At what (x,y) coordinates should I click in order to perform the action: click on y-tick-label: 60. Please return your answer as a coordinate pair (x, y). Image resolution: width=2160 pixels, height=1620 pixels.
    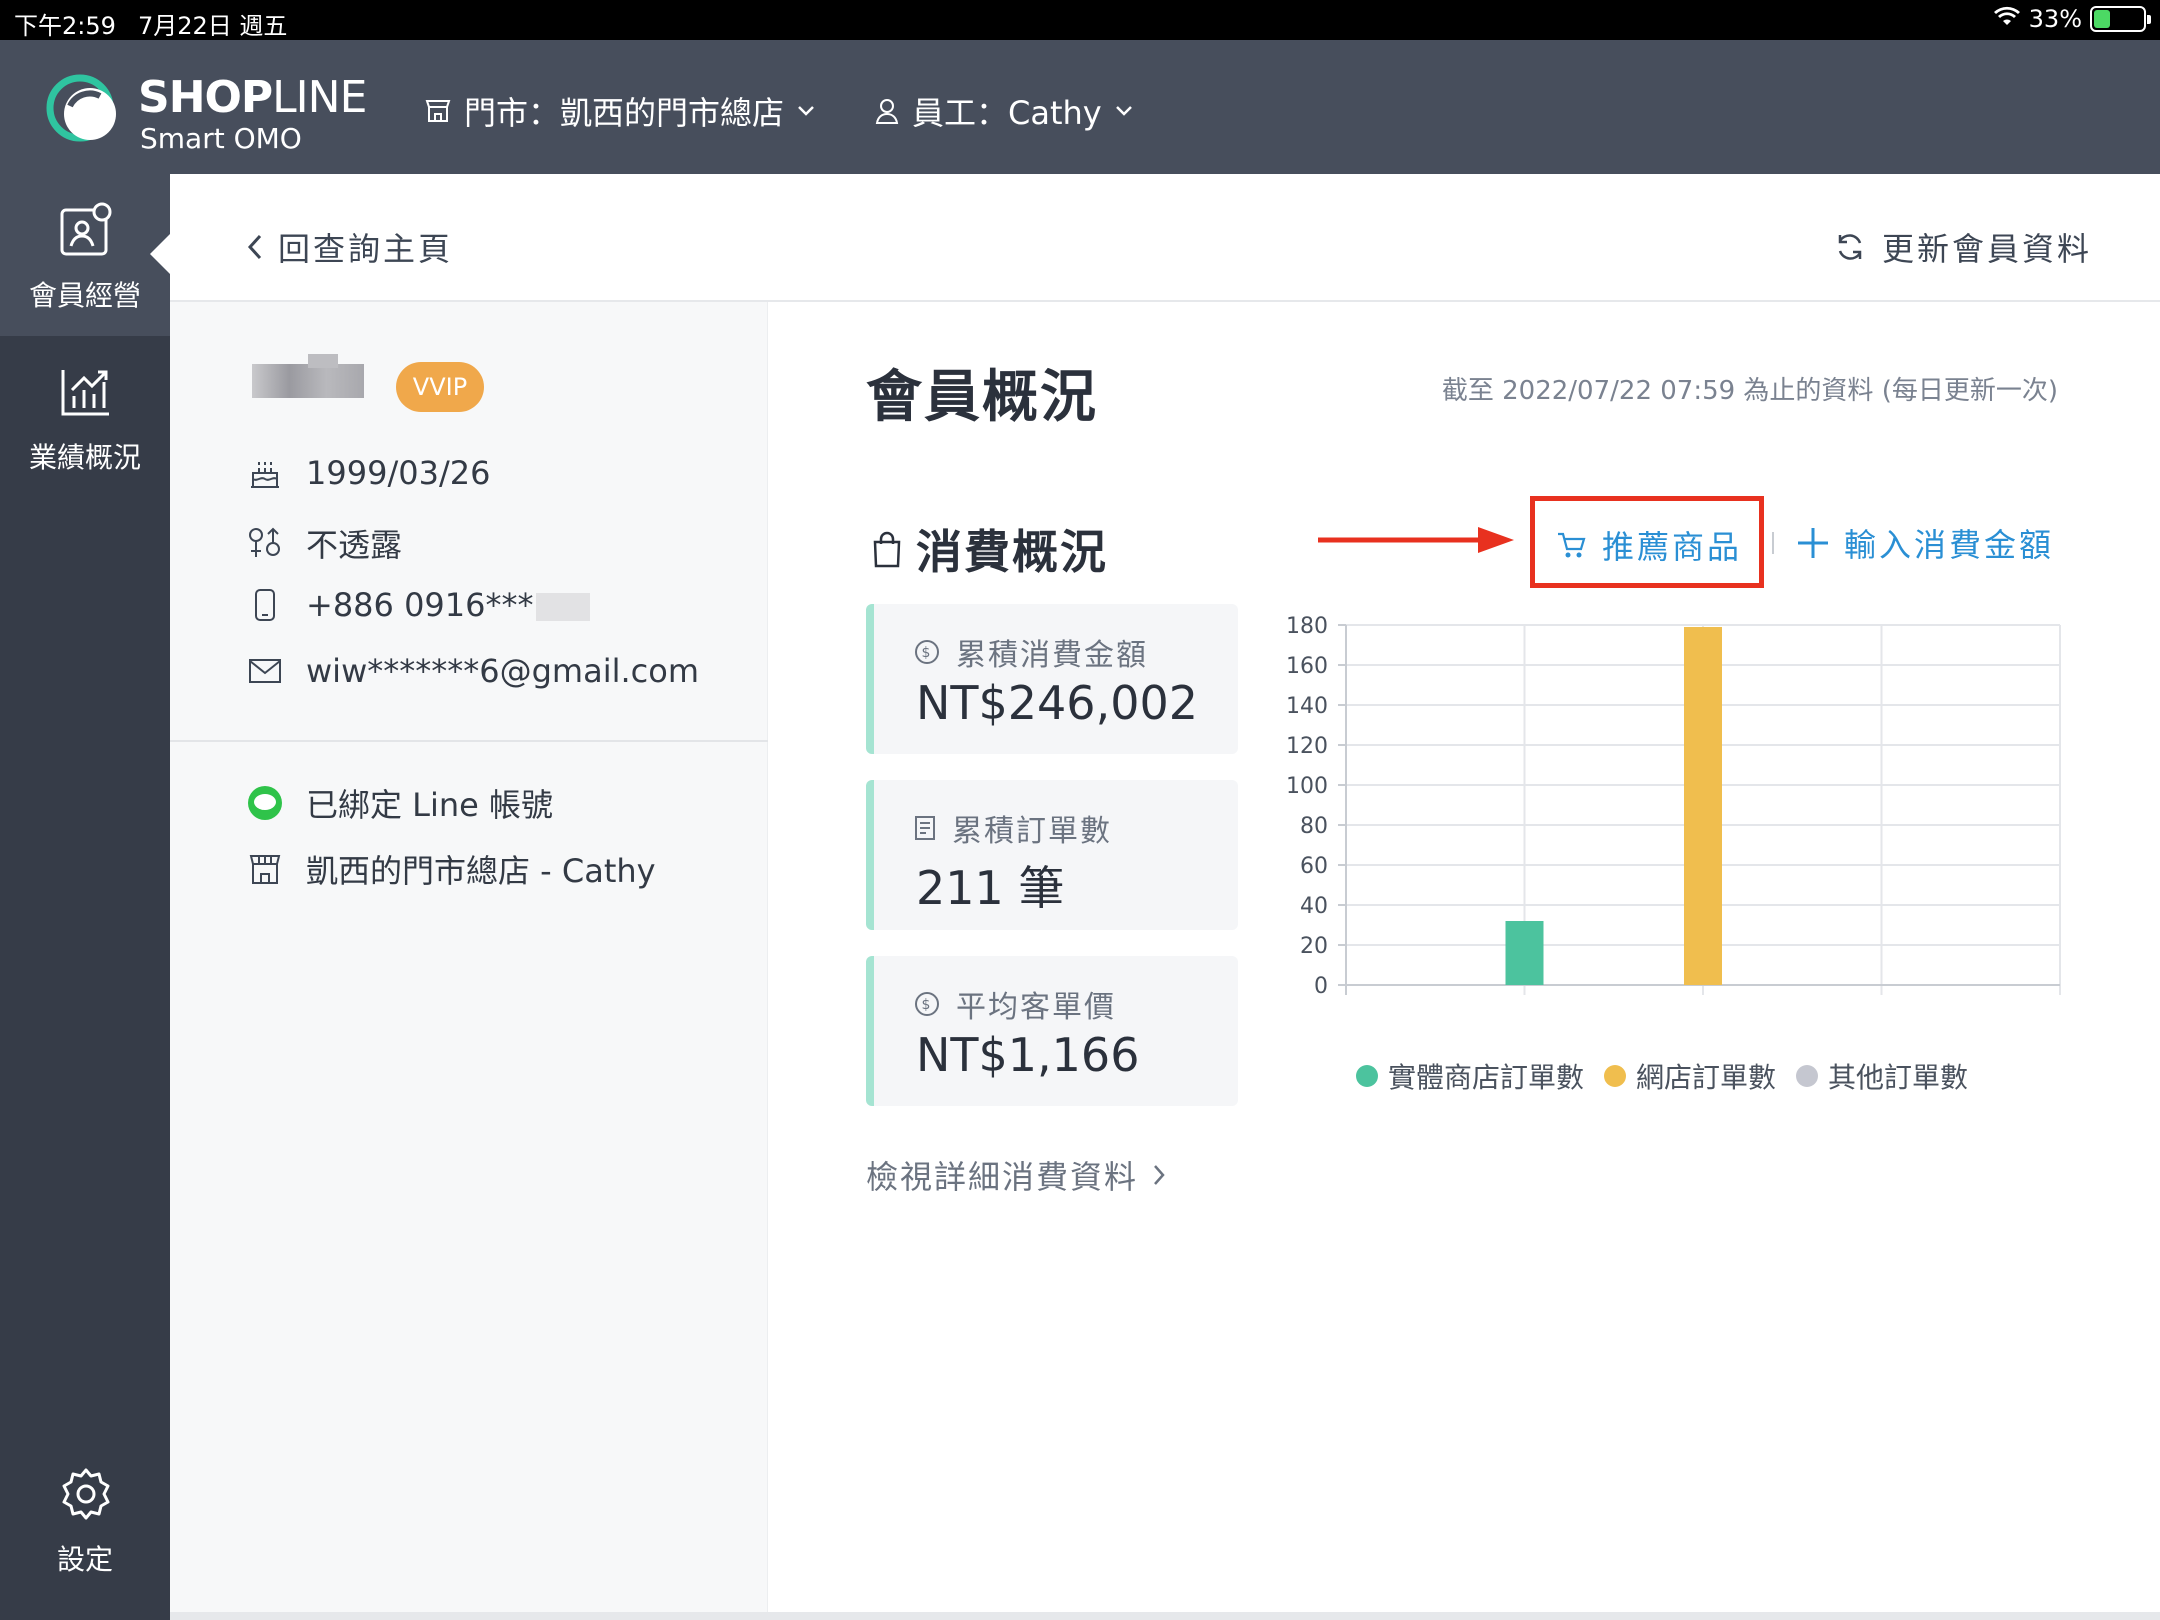
    Looking at the image, I should click on (1314, 866).